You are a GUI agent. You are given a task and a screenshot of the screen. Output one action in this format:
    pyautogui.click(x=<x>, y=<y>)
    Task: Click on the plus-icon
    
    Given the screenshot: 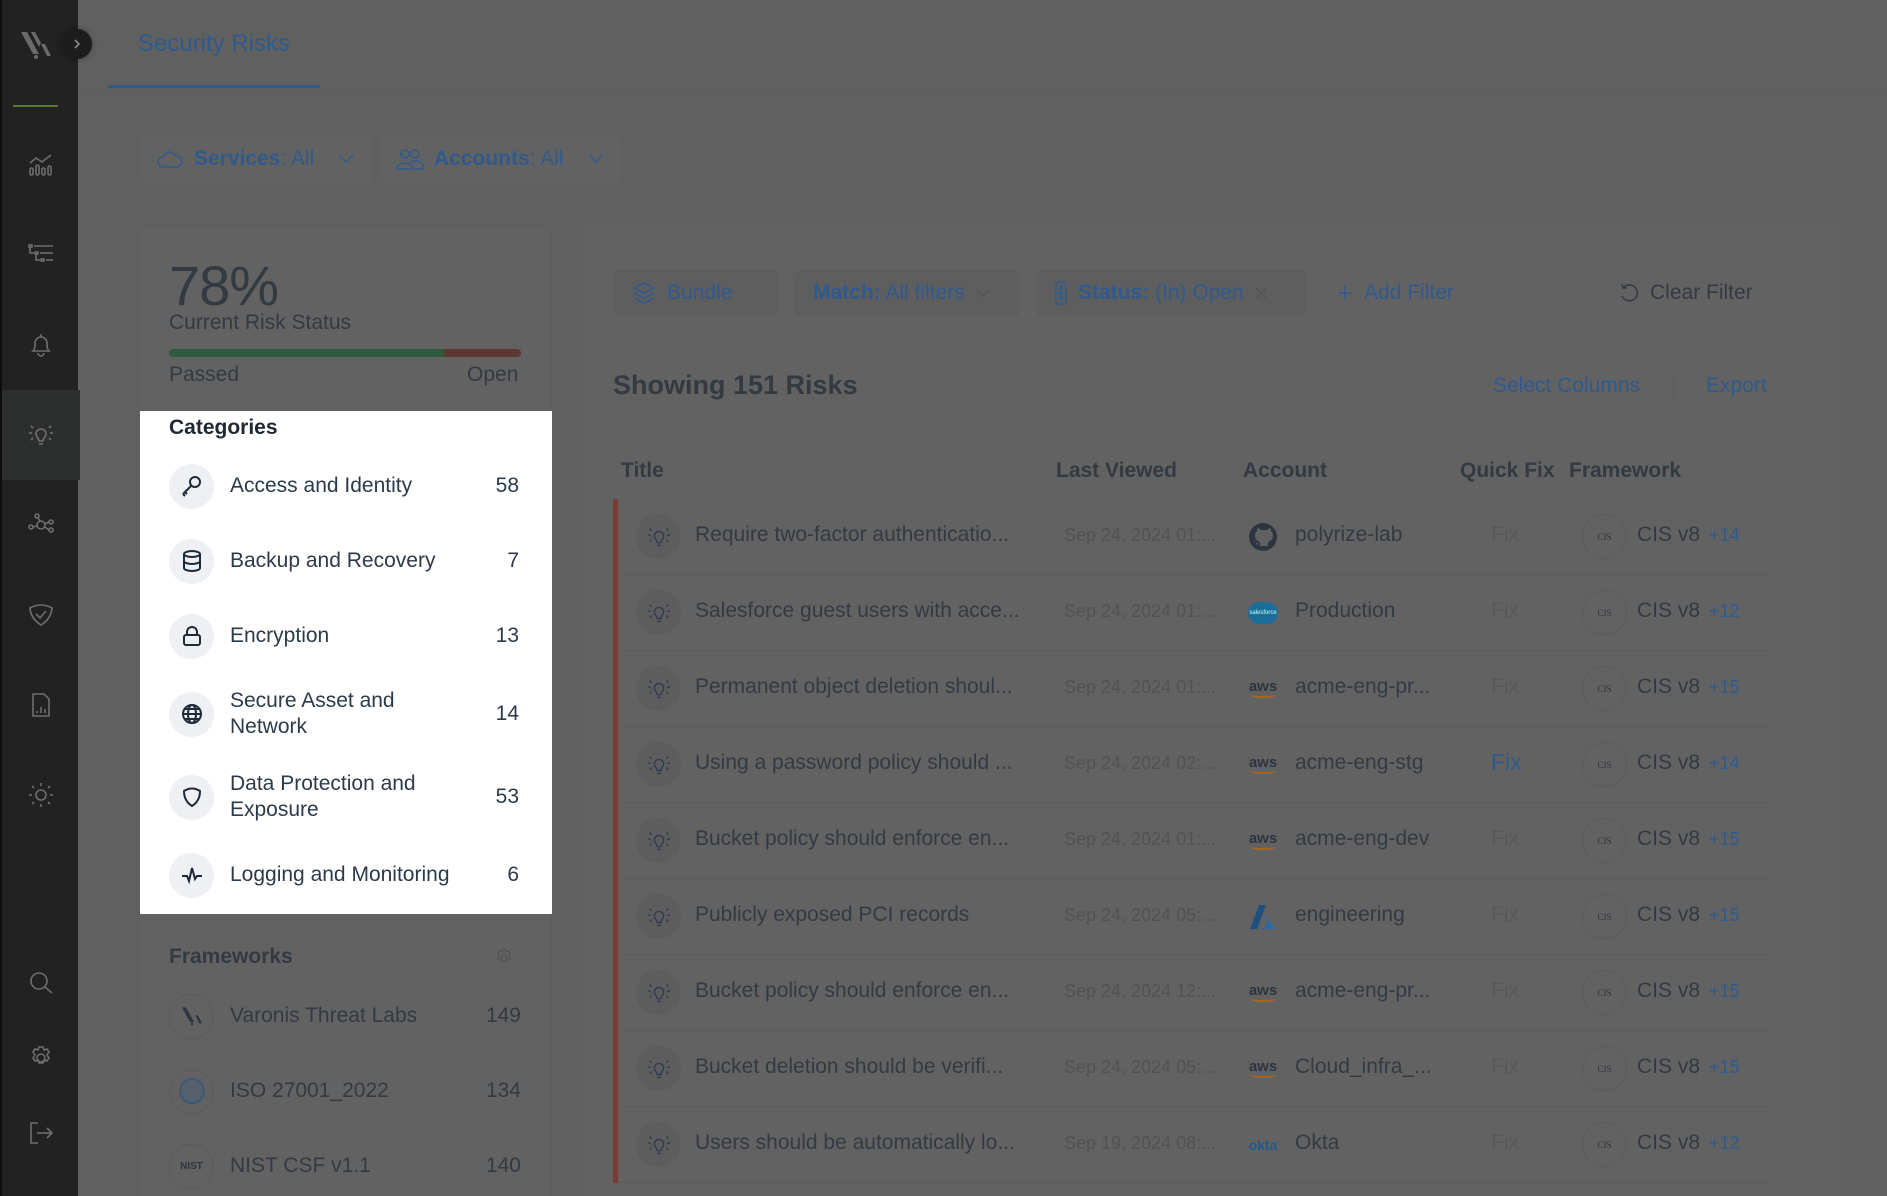 What is the action you would take?
    pyautogui.click(x=1345, y=293)
    